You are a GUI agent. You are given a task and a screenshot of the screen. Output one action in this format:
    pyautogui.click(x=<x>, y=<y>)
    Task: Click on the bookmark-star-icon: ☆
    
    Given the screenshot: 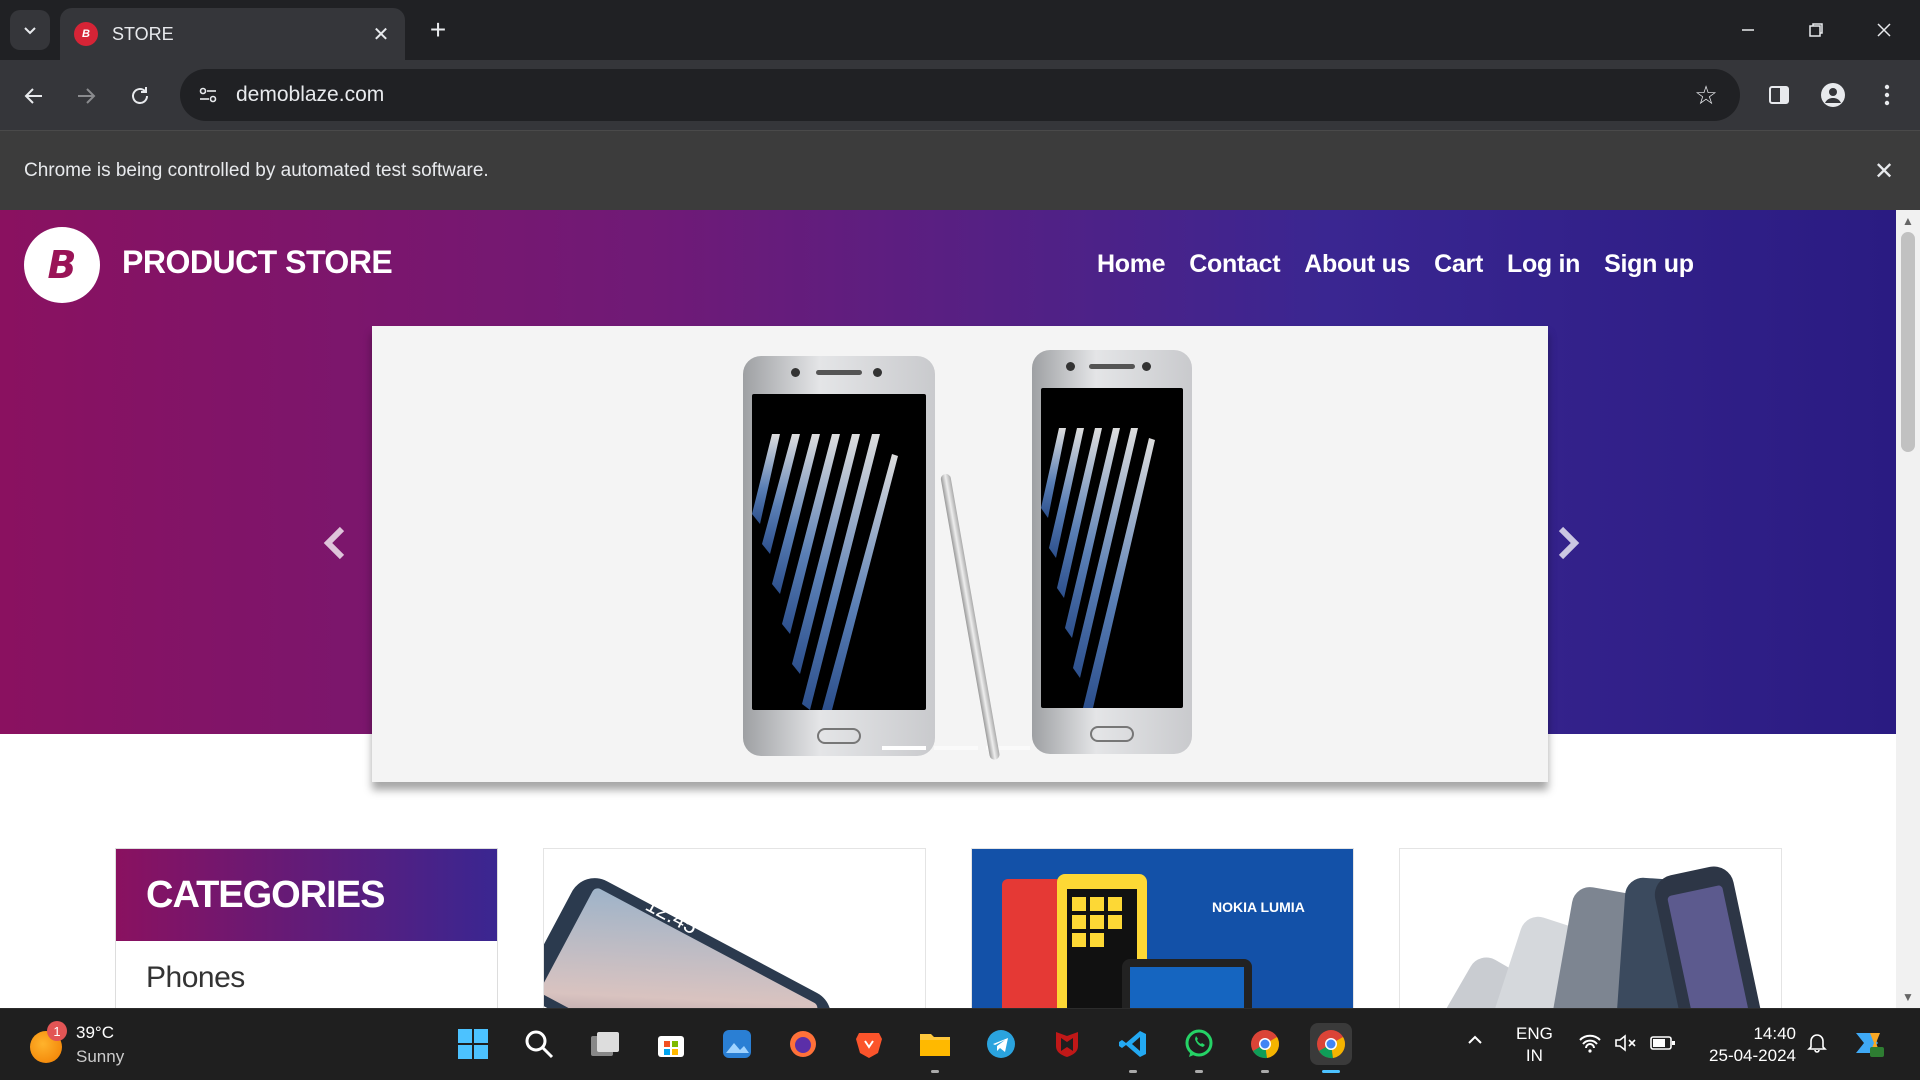 What is the action you would take?
    pyautogui.click(x=1706, y=95)
    